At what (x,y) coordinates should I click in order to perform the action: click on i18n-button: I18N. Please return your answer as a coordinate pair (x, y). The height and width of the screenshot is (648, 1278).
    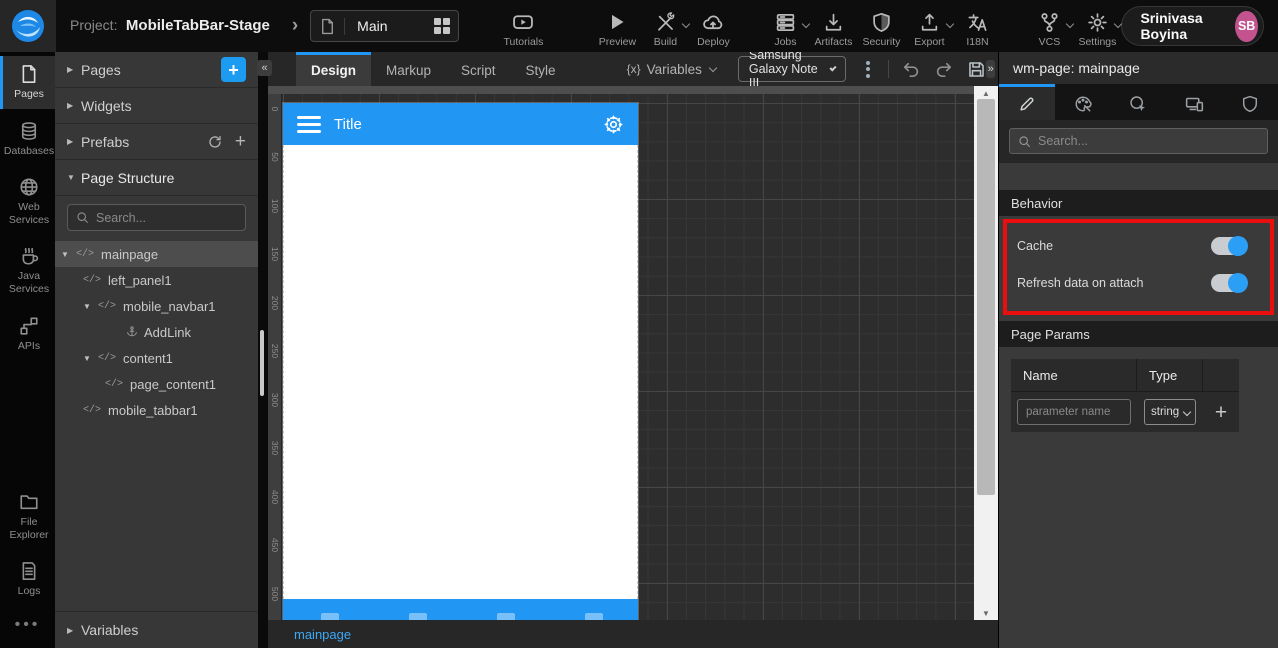
    Looking at the image, I should click on (977, 26).